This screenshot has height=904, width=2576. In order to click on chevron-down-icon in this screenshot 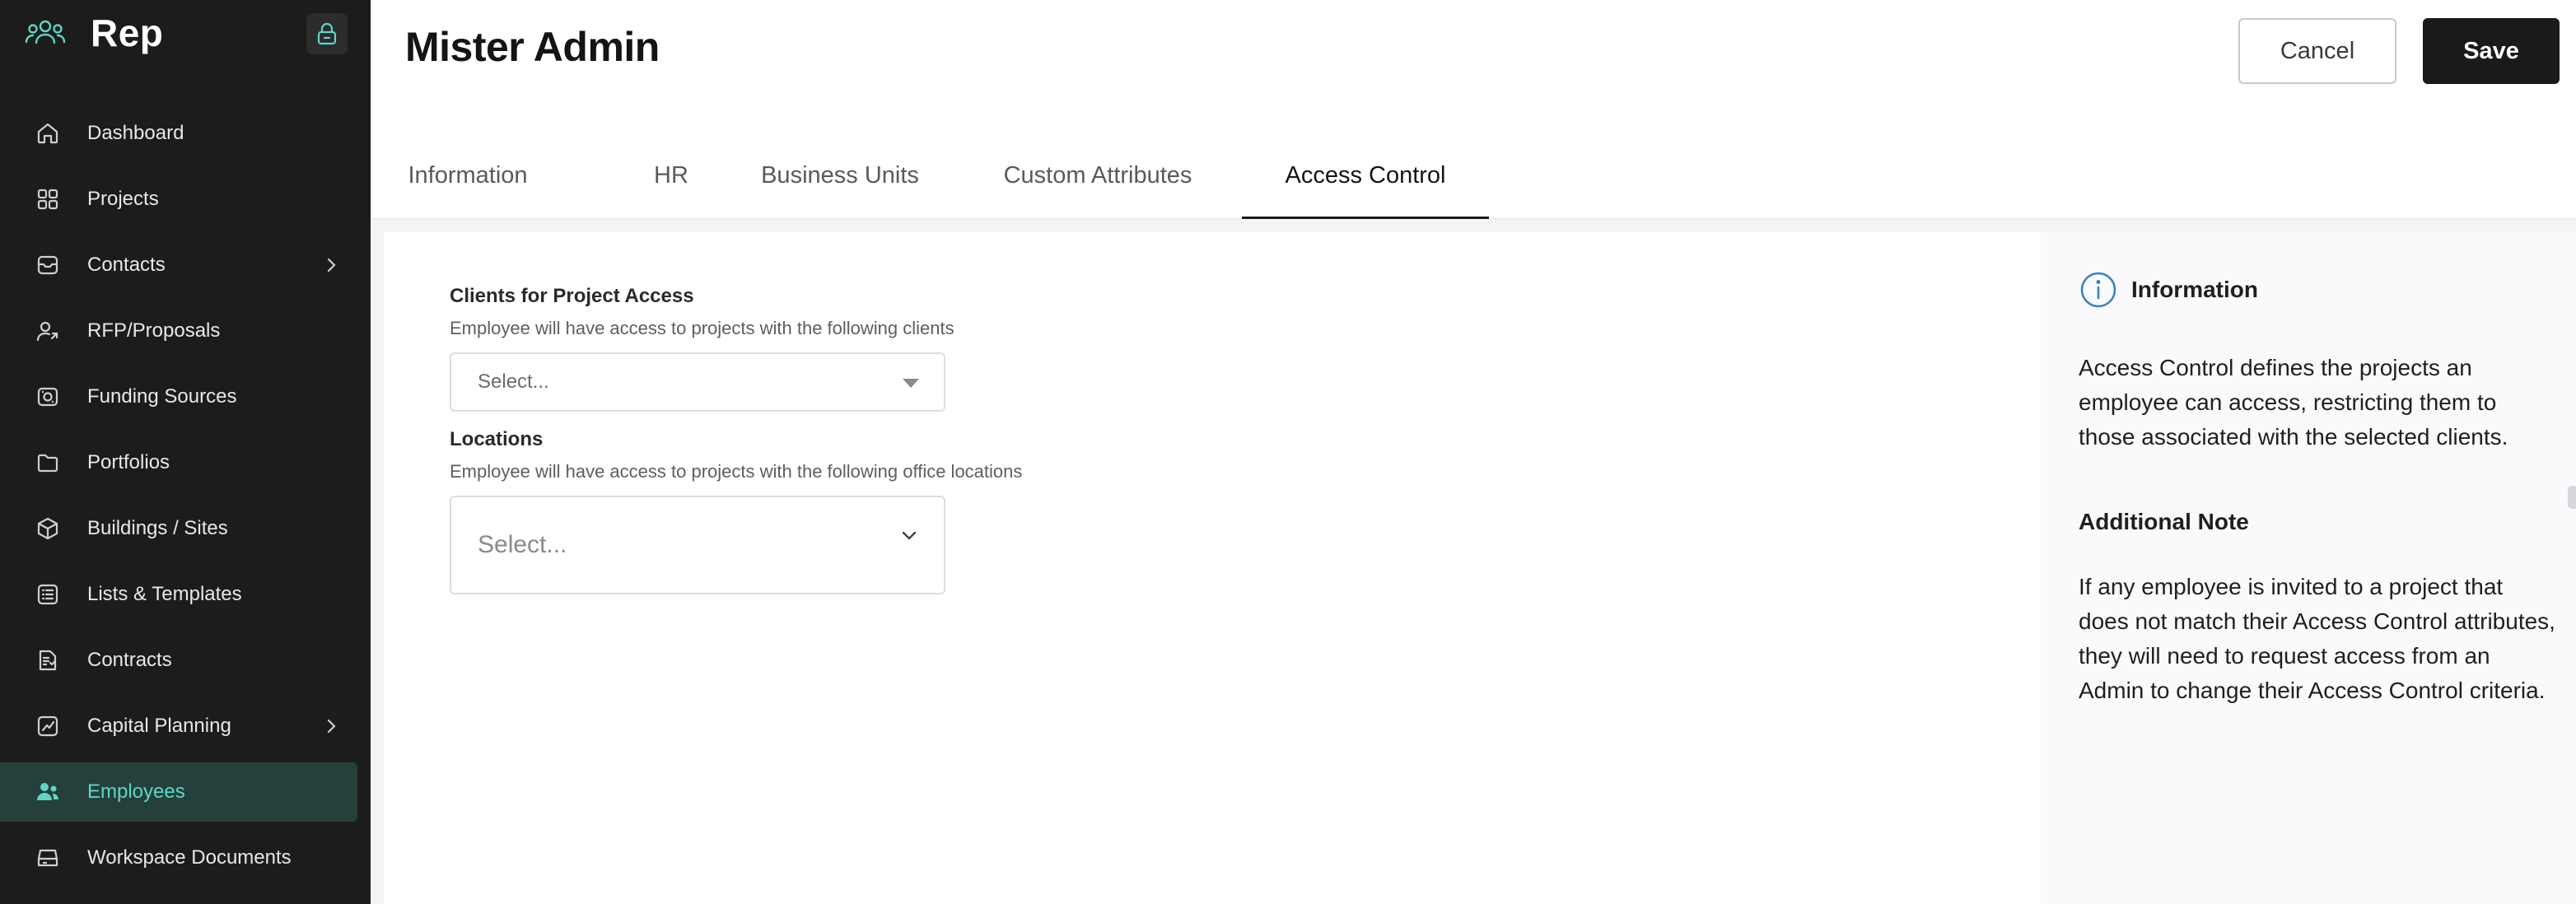, I will do `click(909, 535)`.